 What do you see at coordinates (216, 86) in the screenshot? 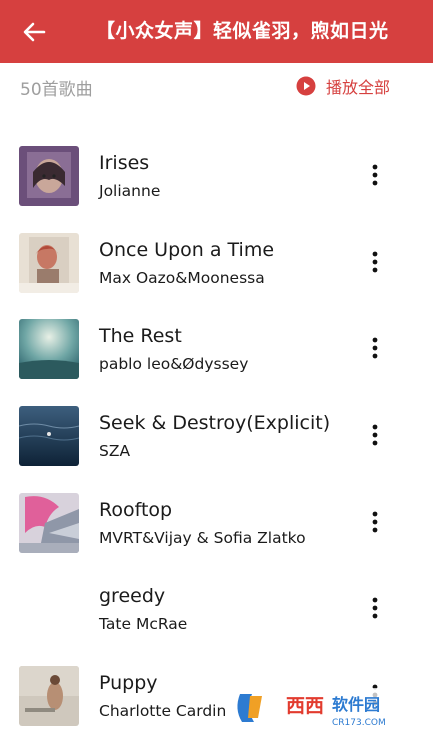
I see `playlist-toolbar: 50首歌曲 播放全部` at bounding box center [216, 86].